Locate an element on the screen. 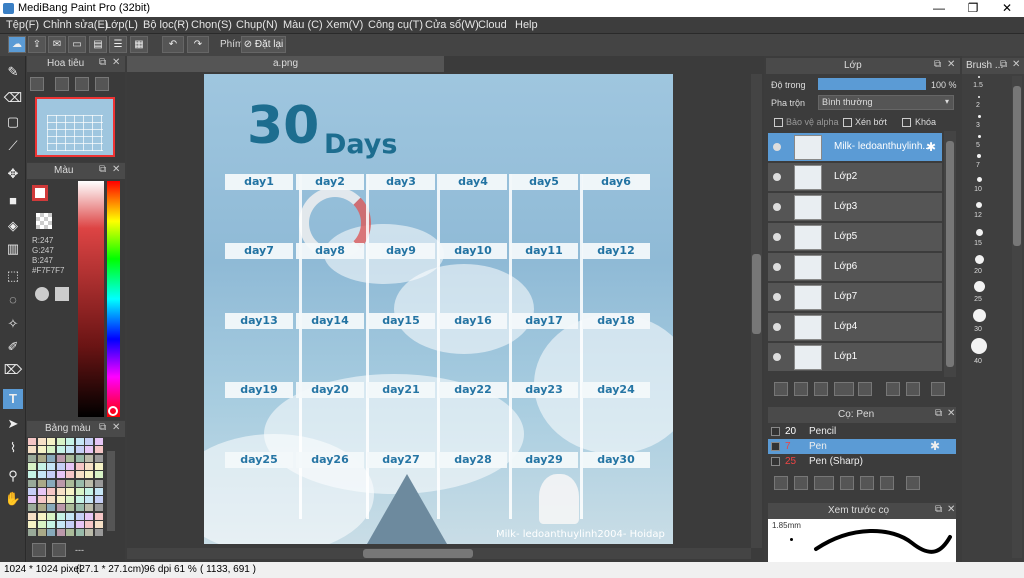 The width and height of the screenshot is (1024, 578). folder-icon is located at coordinates (867, 483).